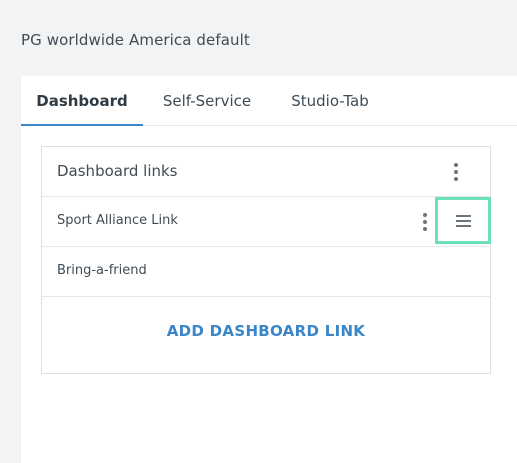  What do you see at coordinates (266, 331) in the screenshot?
I see `add-dashboard-link-button: ADD DASHBOARD LINK` at bounding box center [266, 331].